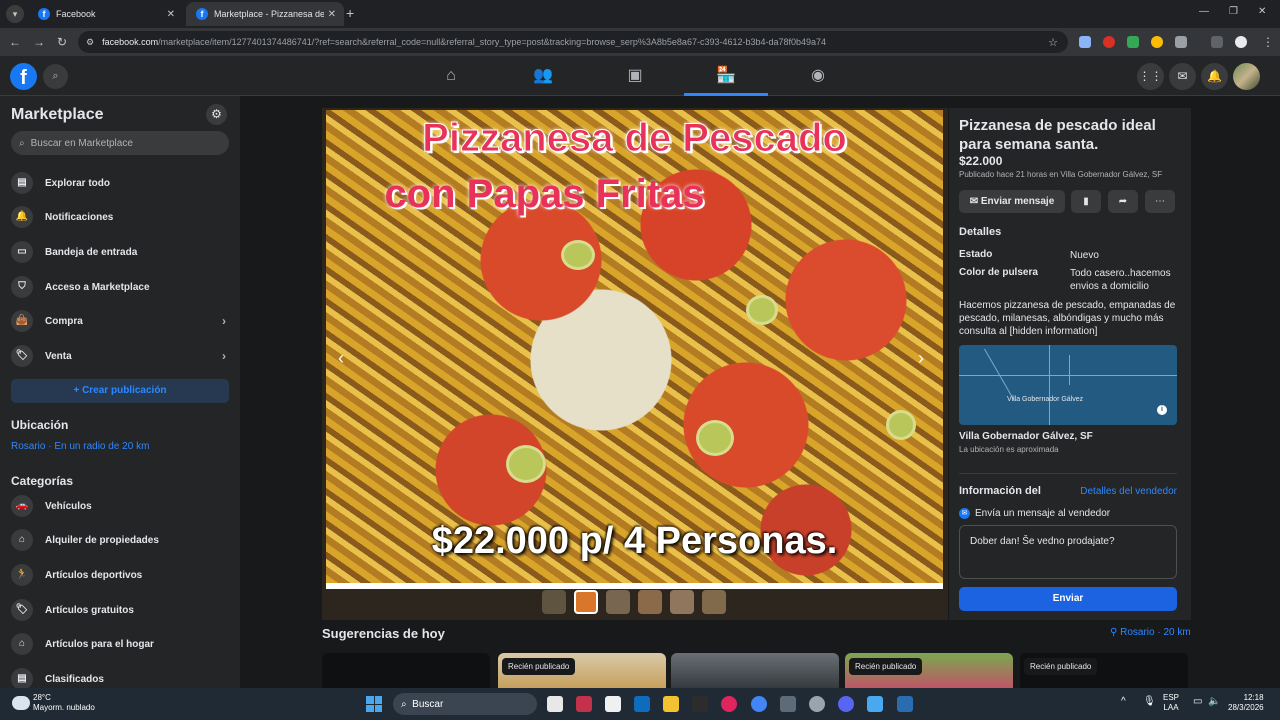  Describe the element at coordinates (120, 287) in the screenshot. I see `sidebar-item-access: ⛉ Acceso a Marketplace` at that location.